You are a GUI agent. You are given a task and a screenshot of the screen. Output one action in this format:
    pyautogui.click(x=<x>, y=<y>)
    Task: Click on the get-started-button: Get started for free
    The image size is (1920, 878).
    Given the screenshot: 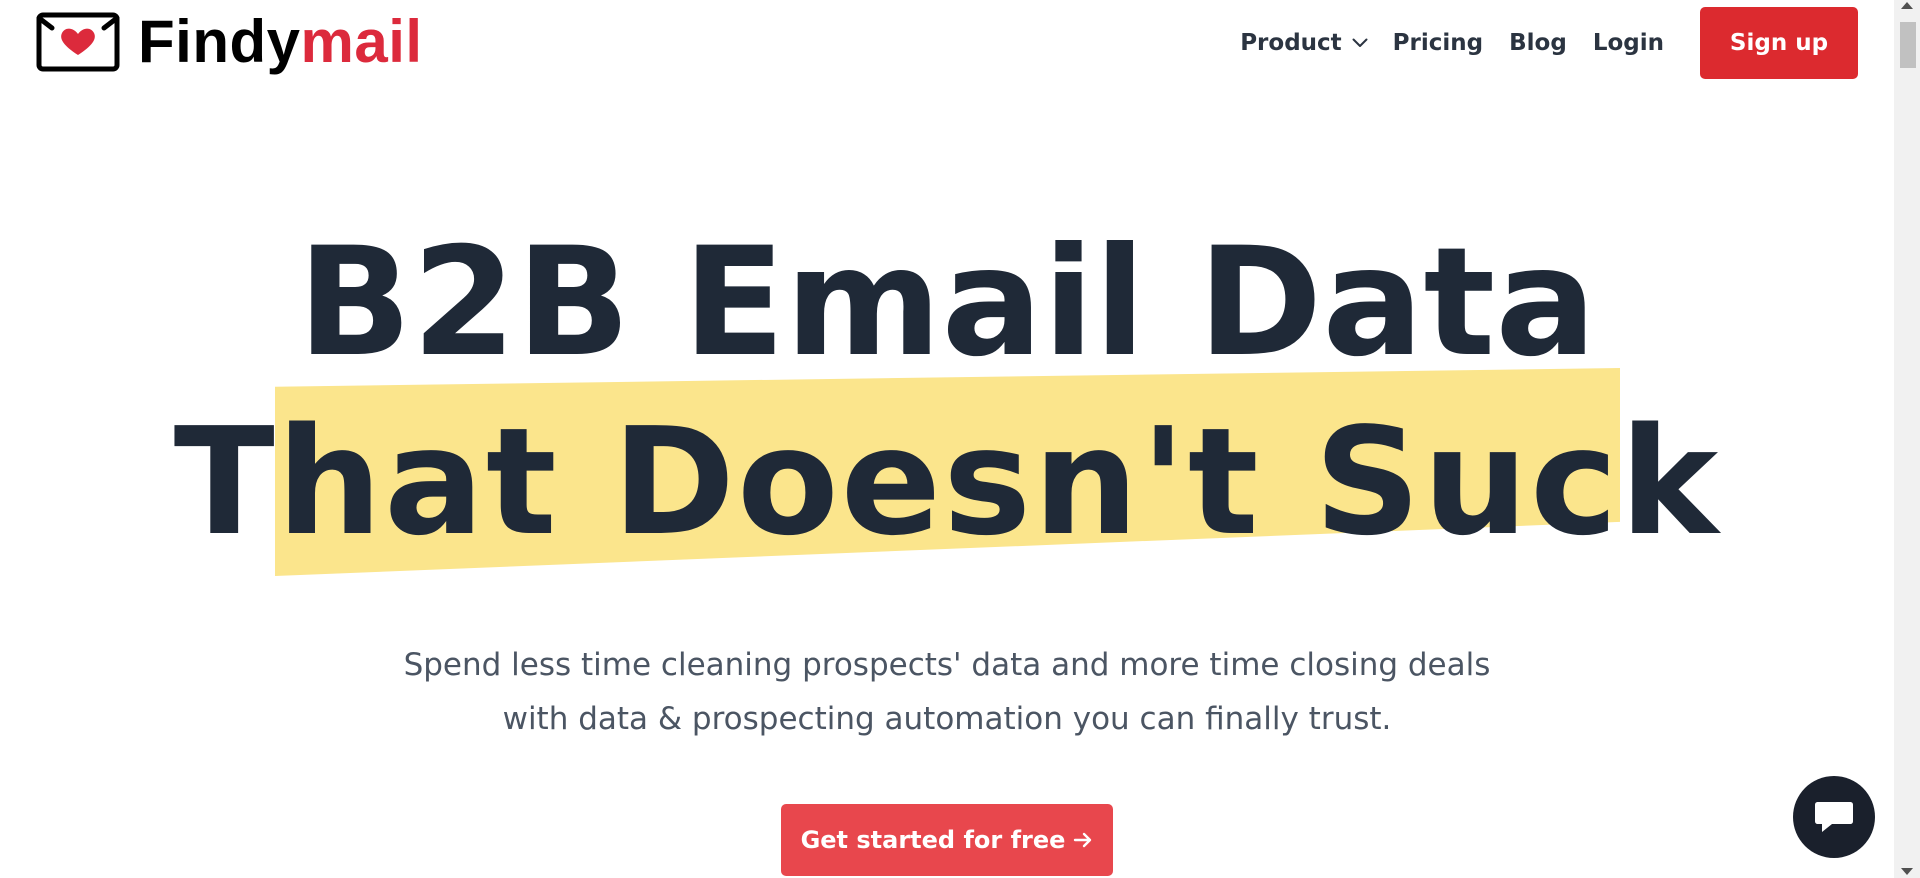 What is the action you would take?
    pyautogui.click(x=947, y=840)
    